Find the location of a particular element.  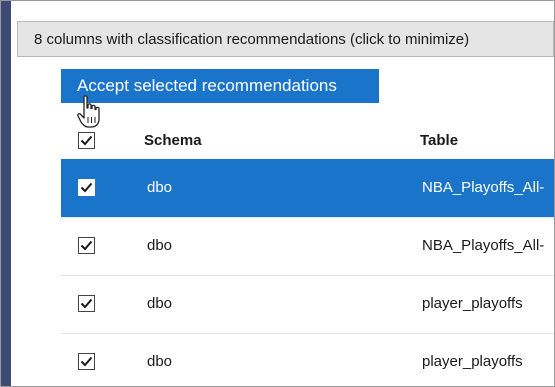

left-accent-bar is located at coordinates (6, 193).